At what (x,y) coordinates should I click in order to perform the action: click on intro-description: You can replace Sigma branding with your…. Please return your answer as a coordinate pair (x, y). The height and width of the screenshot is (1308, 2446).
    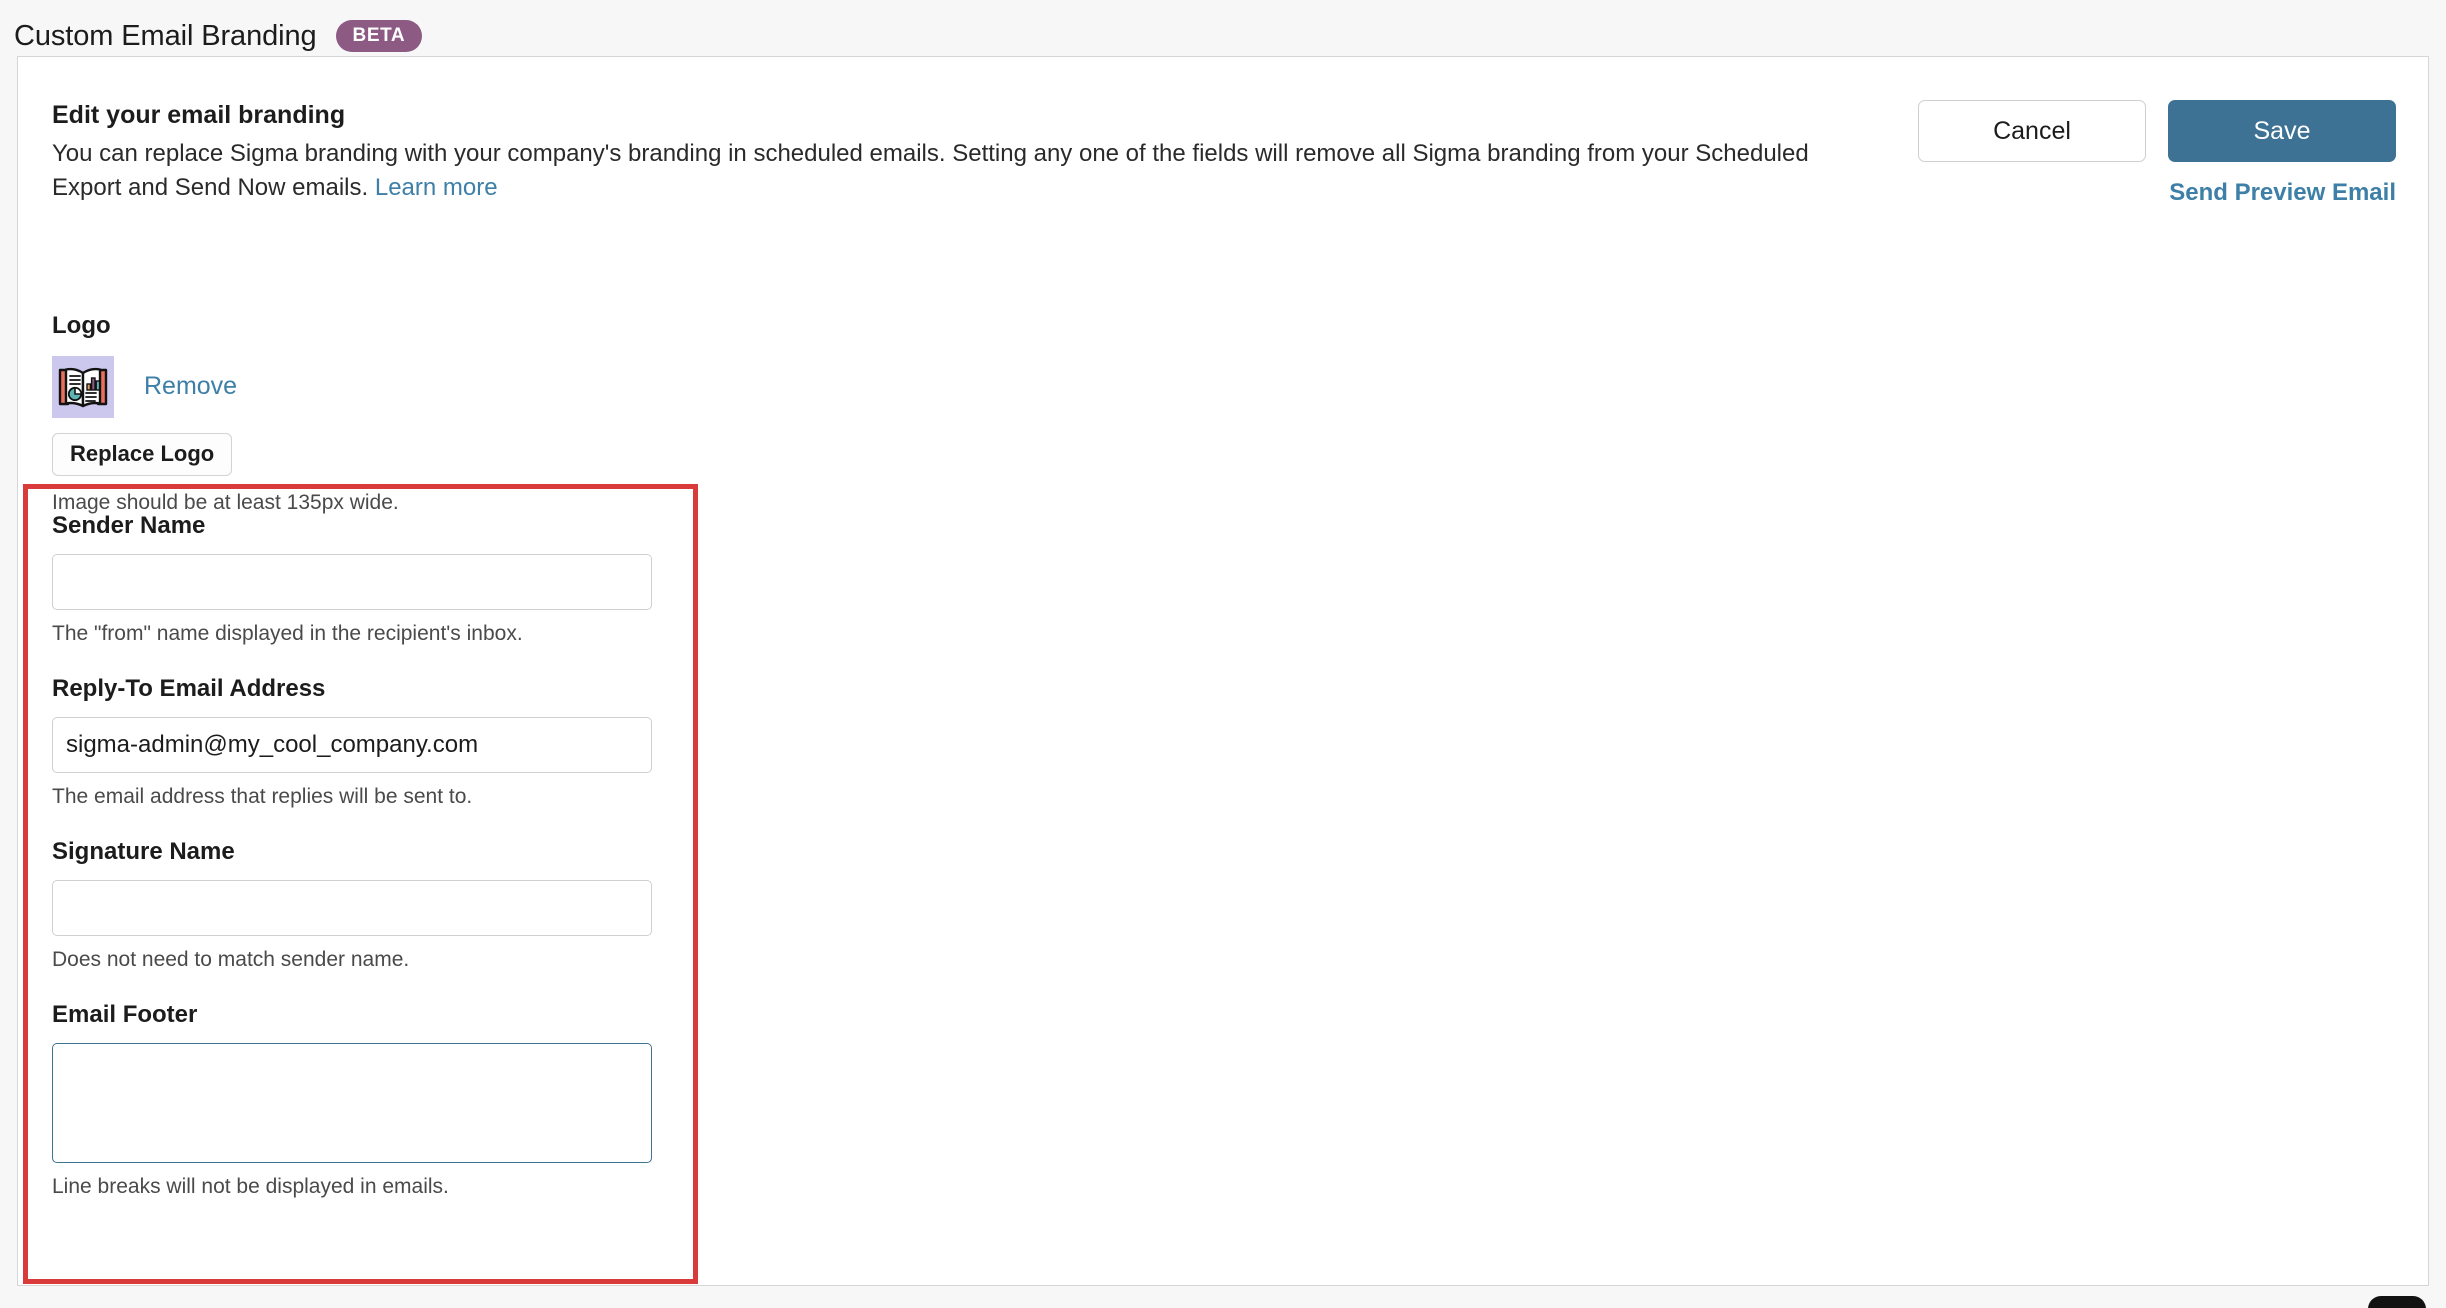
    Looking at the image, I should click on (952, 171).